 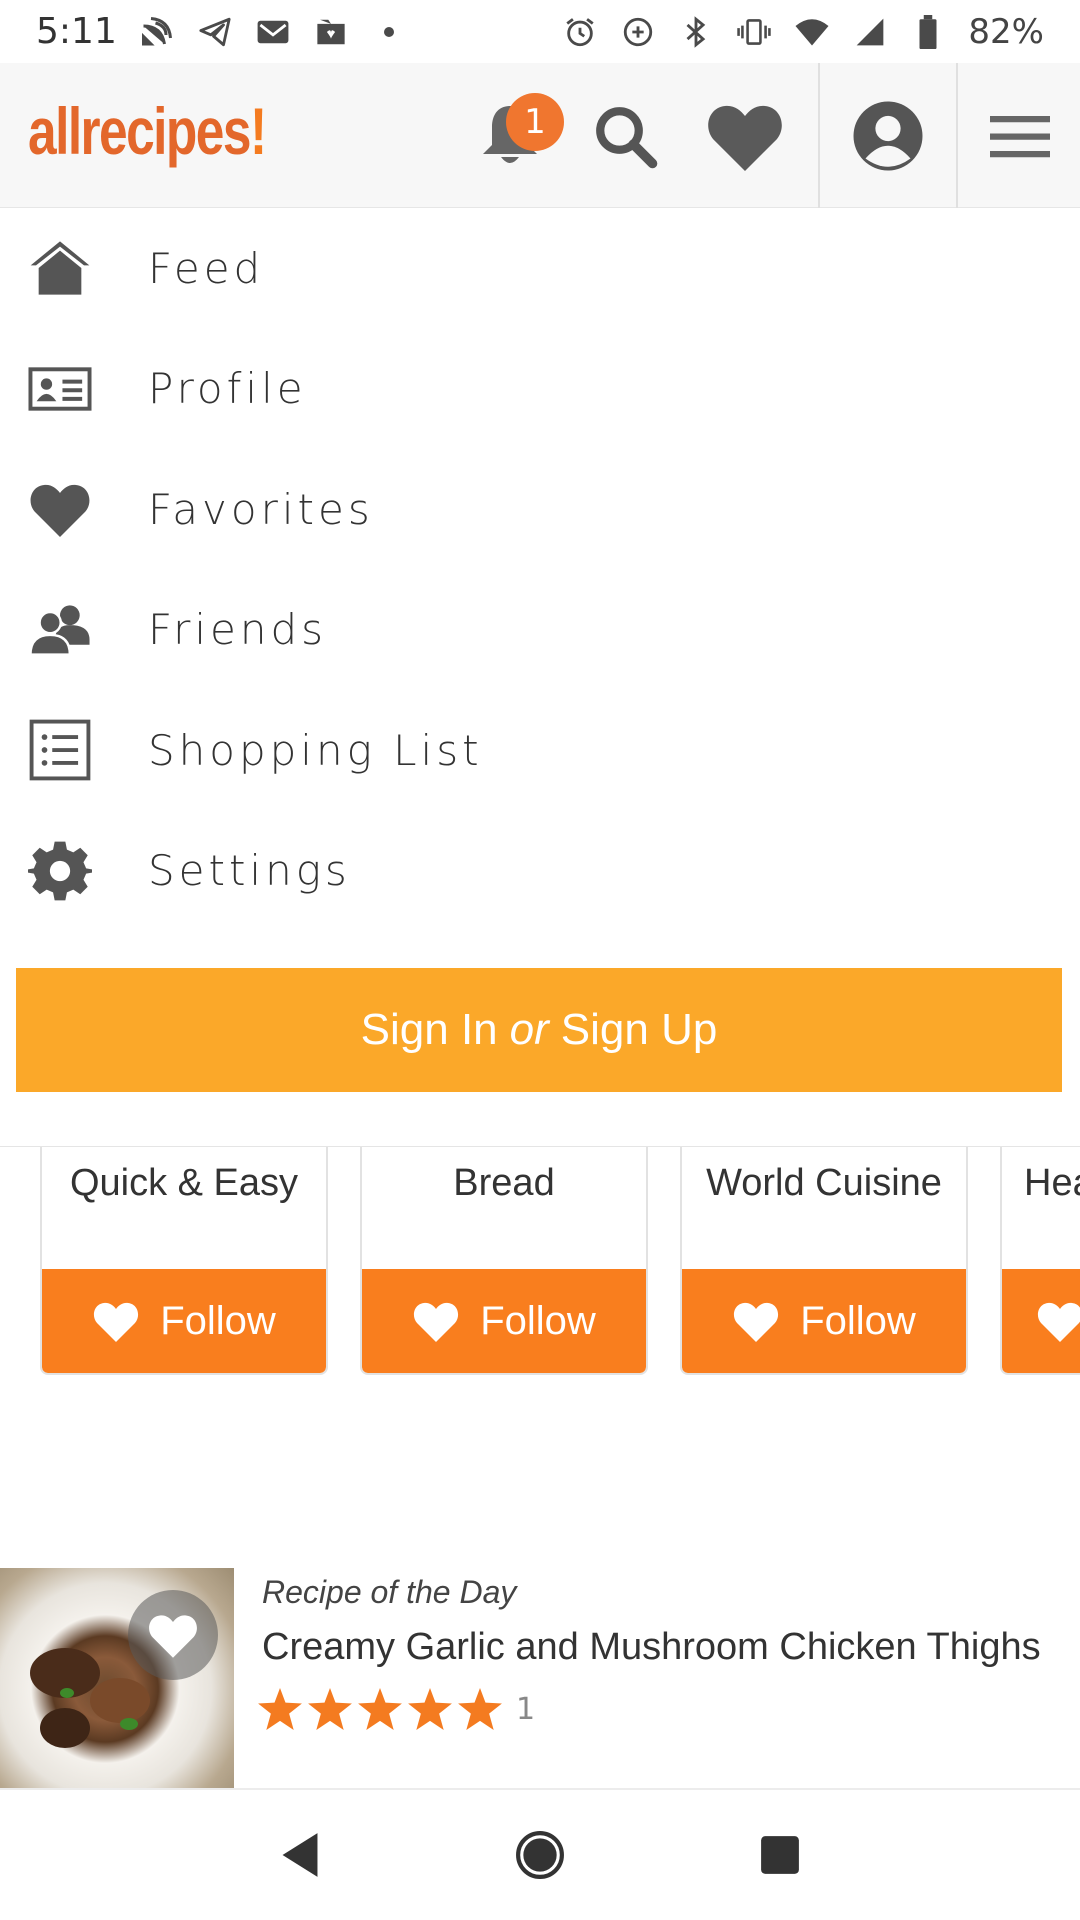 I want to click on follow-button, so click(x=1041, y=1321).